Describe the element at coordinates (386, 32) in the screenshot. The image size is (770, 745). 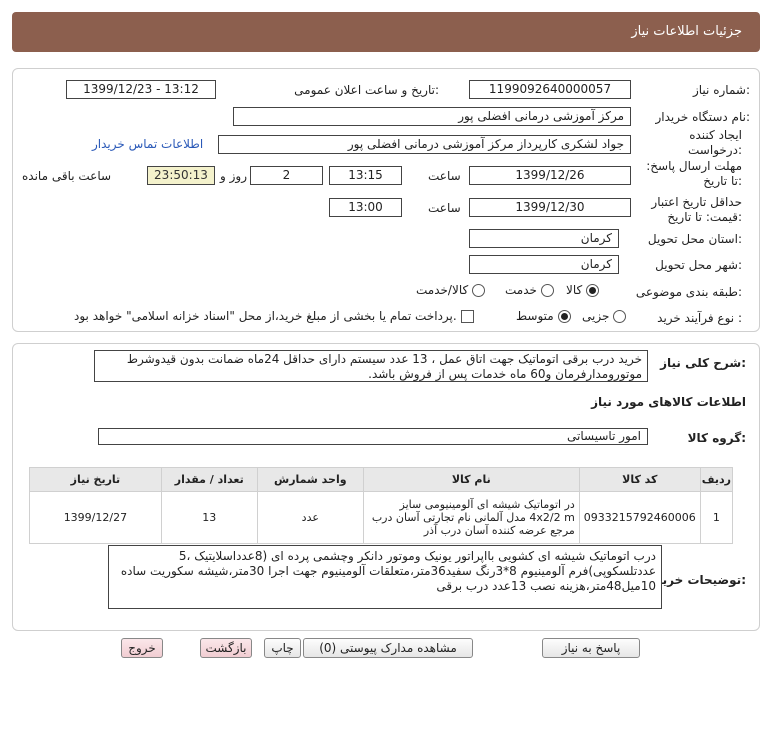
I see `page-title: جزئیات اطلاعات نیاز` at that location.